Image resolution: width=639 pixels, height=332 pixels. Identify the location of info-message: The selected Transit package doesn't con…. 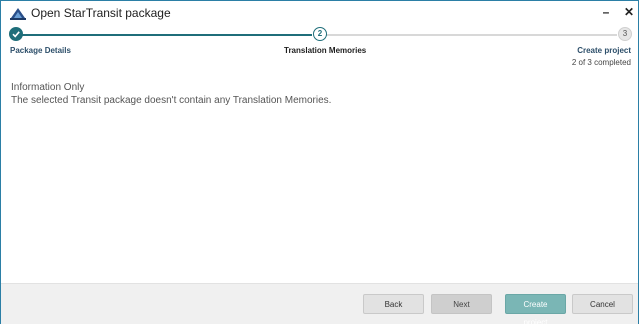
(171, 100).